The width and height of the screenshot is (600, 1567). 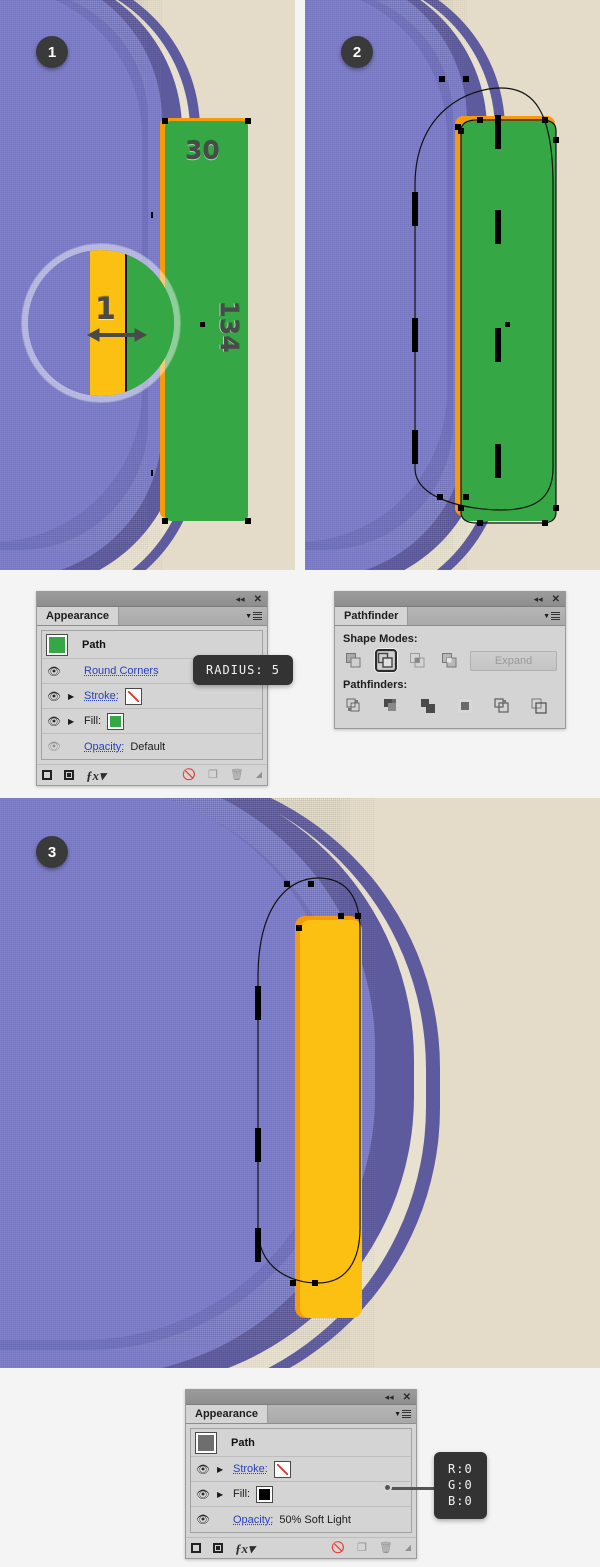 I want to click on tab-pathfinder: Pathfinder, so click(x=372, y=616).